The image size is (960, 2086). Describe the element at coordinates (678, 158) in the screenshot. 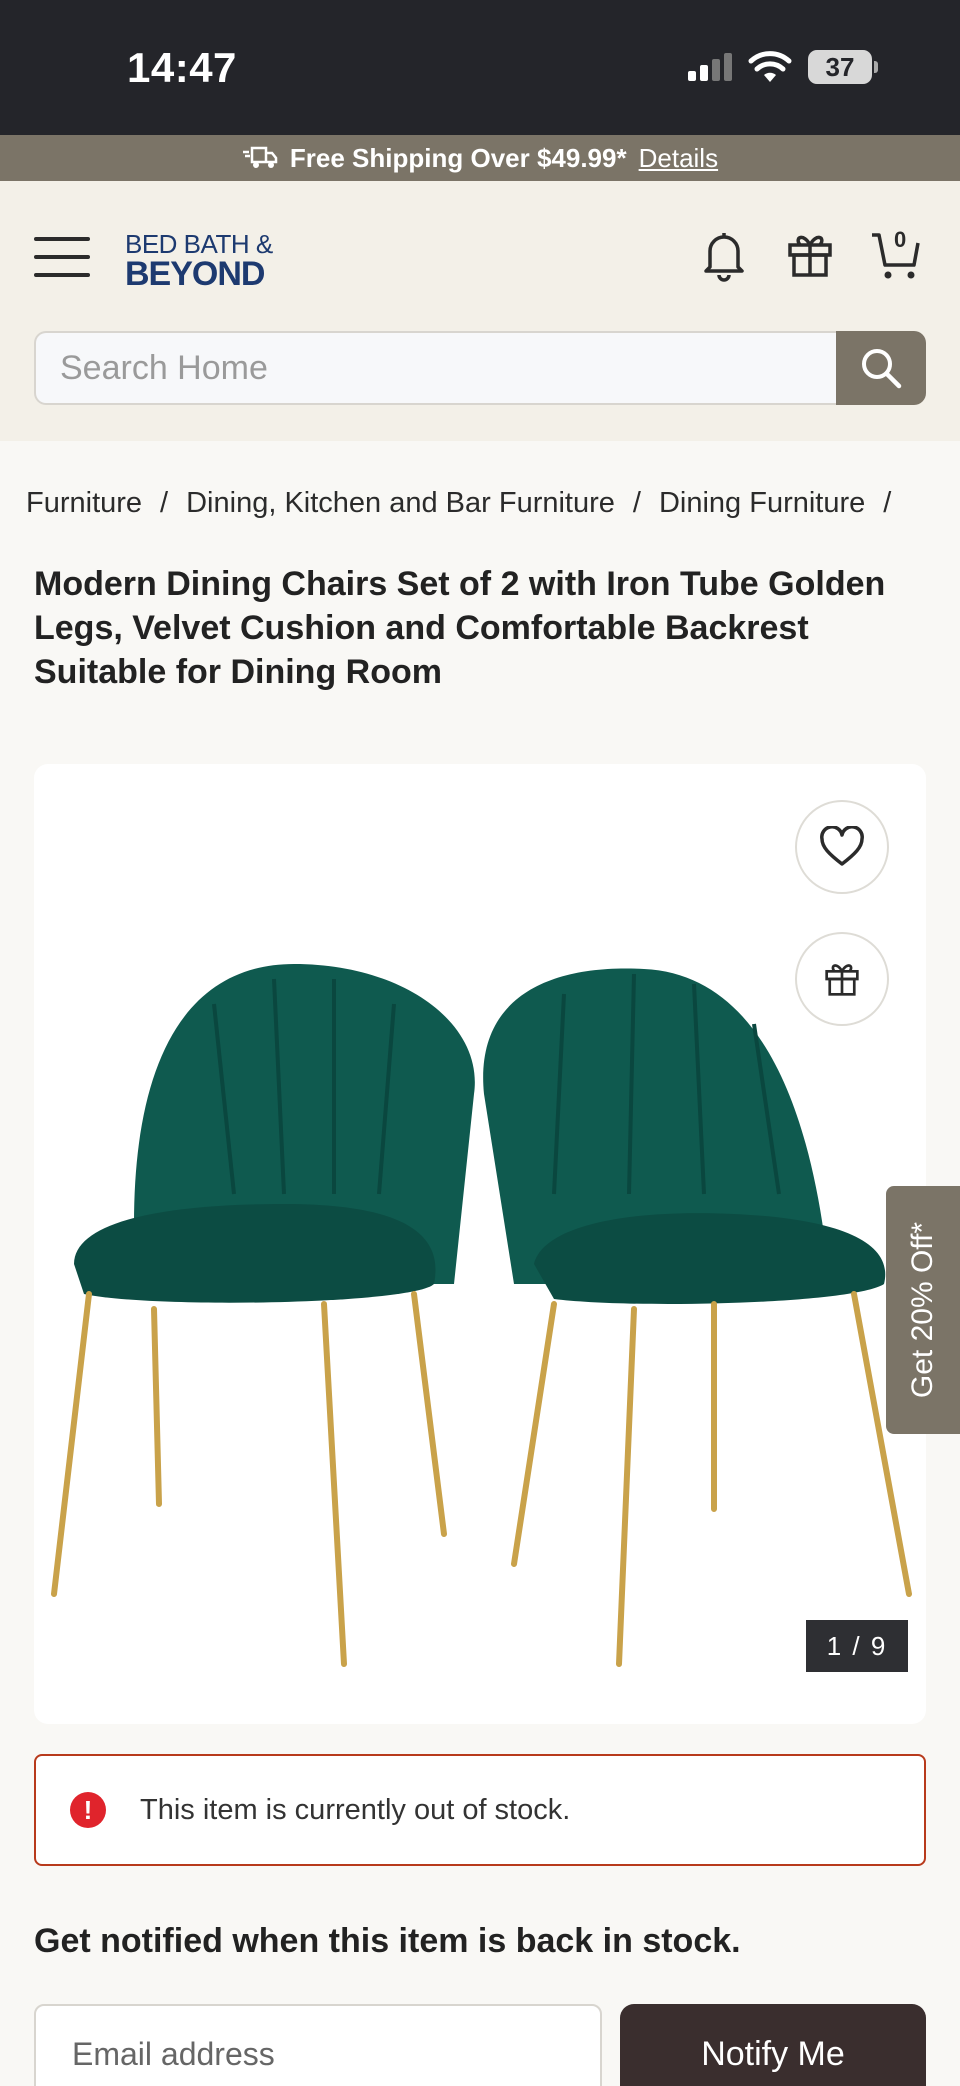

I see `details-link: Details` at that location.